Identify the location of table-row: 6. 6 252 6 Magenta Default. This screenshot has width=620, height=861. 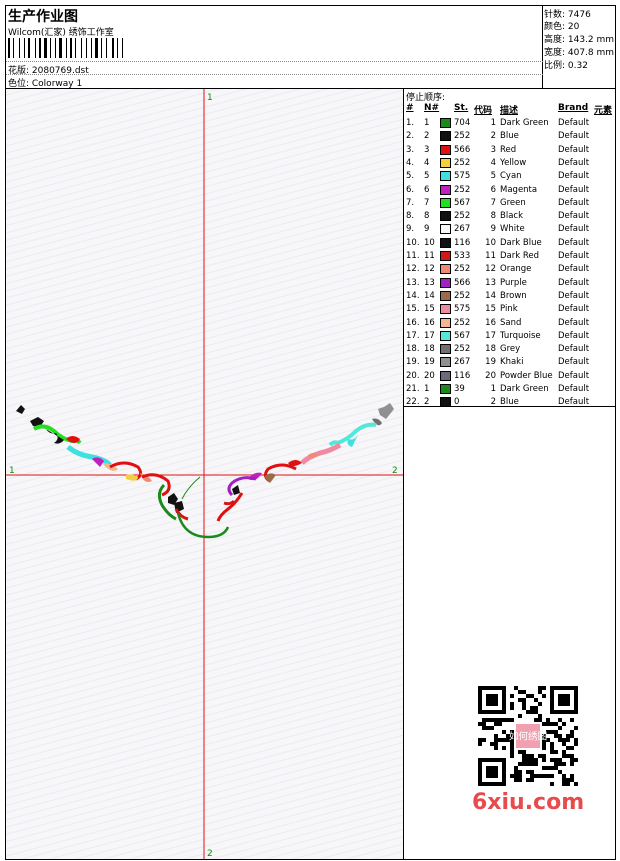
(509, 191).